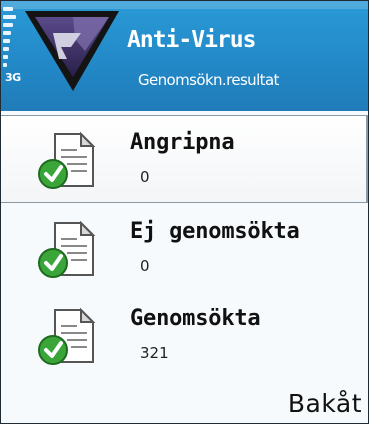  Describe the element at coordinates (195, 318) in the screenshot. I see `item-label: Genomsökta` at that location.